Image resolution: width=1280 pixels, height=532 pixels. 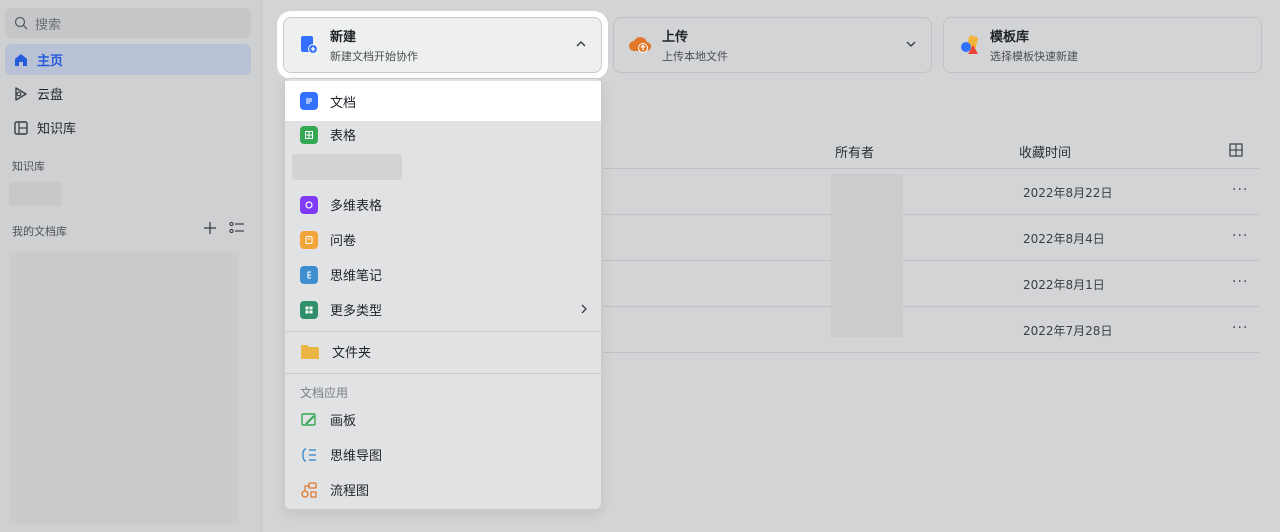 What do you see at coordinates (1236, 150) in the screenshot?
I see `grid-view-icon` at bounding box center [1236, 150].